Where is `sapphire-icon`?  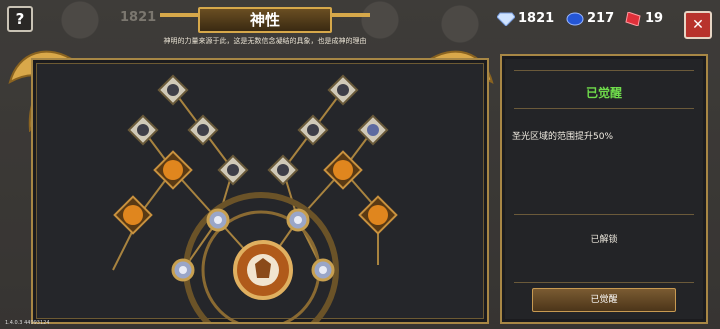 sapphire-icon is located at coordinates (575, 18).